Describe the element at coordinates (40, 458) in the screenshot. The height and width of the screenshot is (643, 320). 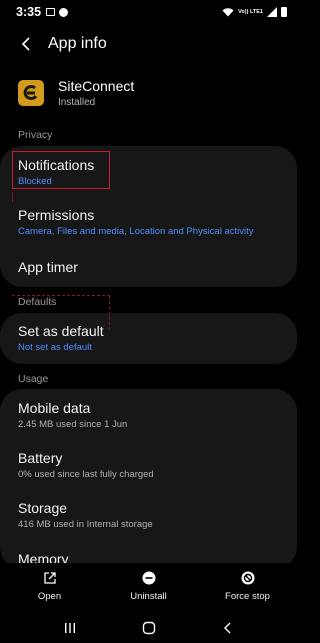
I see `battery-title: Battery` at that location.